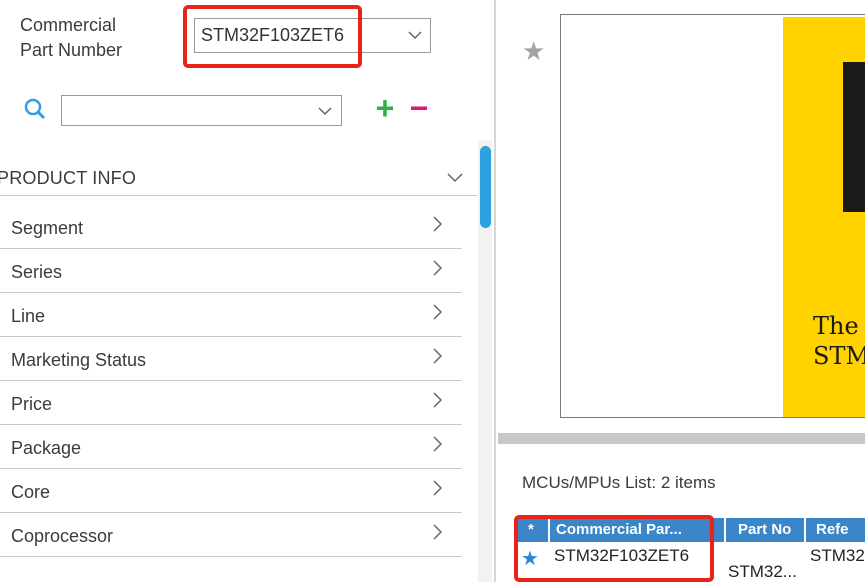 The height and width of the screenshot is (582, 865). Describe the element at coordinates (824, 217) in the screenshot. I see `product-banner-image: The STM` at that location.